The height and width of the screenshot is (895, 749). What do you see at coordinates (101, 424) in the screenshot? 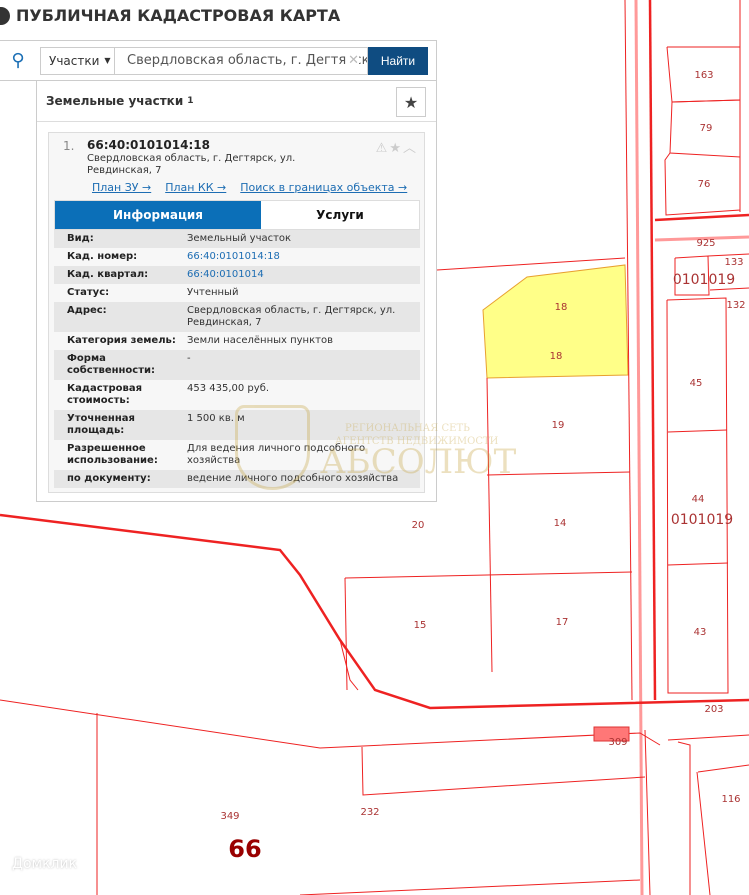
I see `row-key: Уточненная площадь:` at bounding box center [101, 424].